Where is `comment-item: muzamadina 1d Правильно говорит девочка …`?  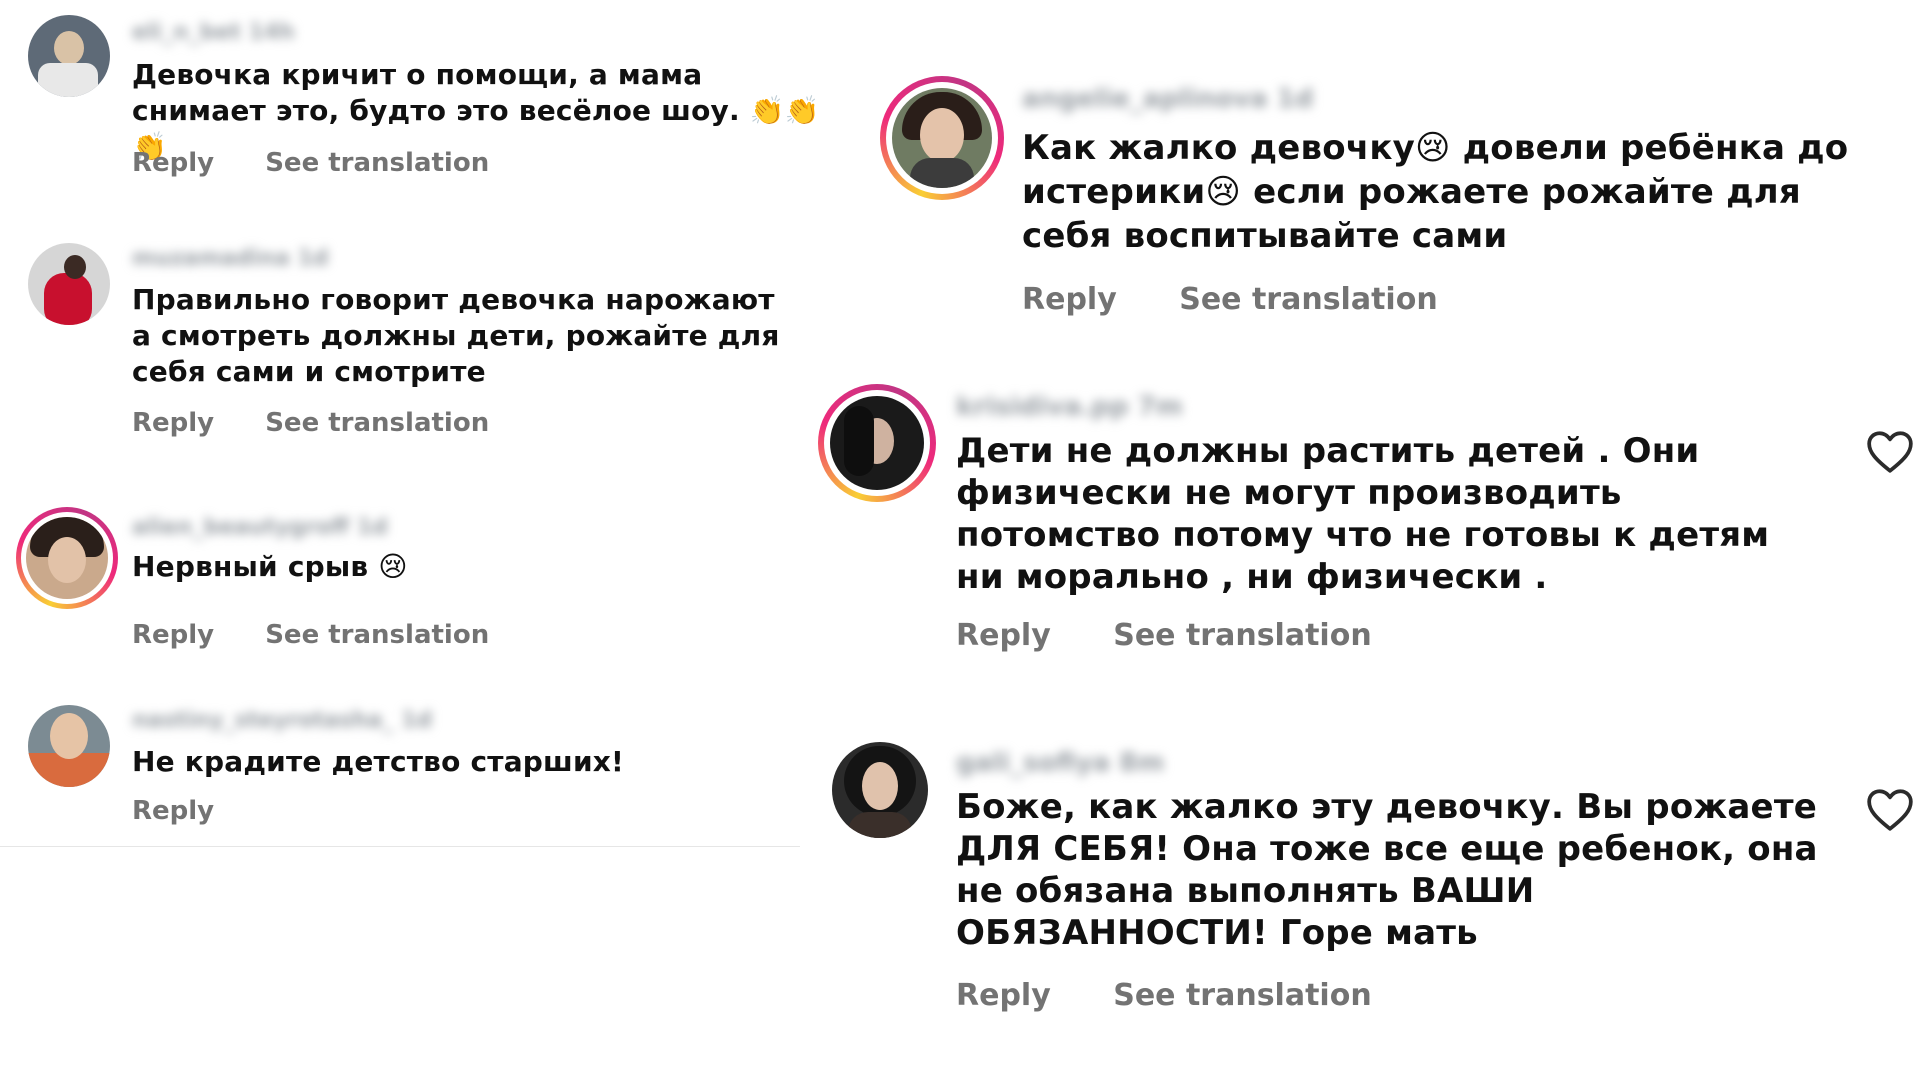
comment-item: muzamadina 1d Правильно говорит девочка … is located at coordinates (400, 345).